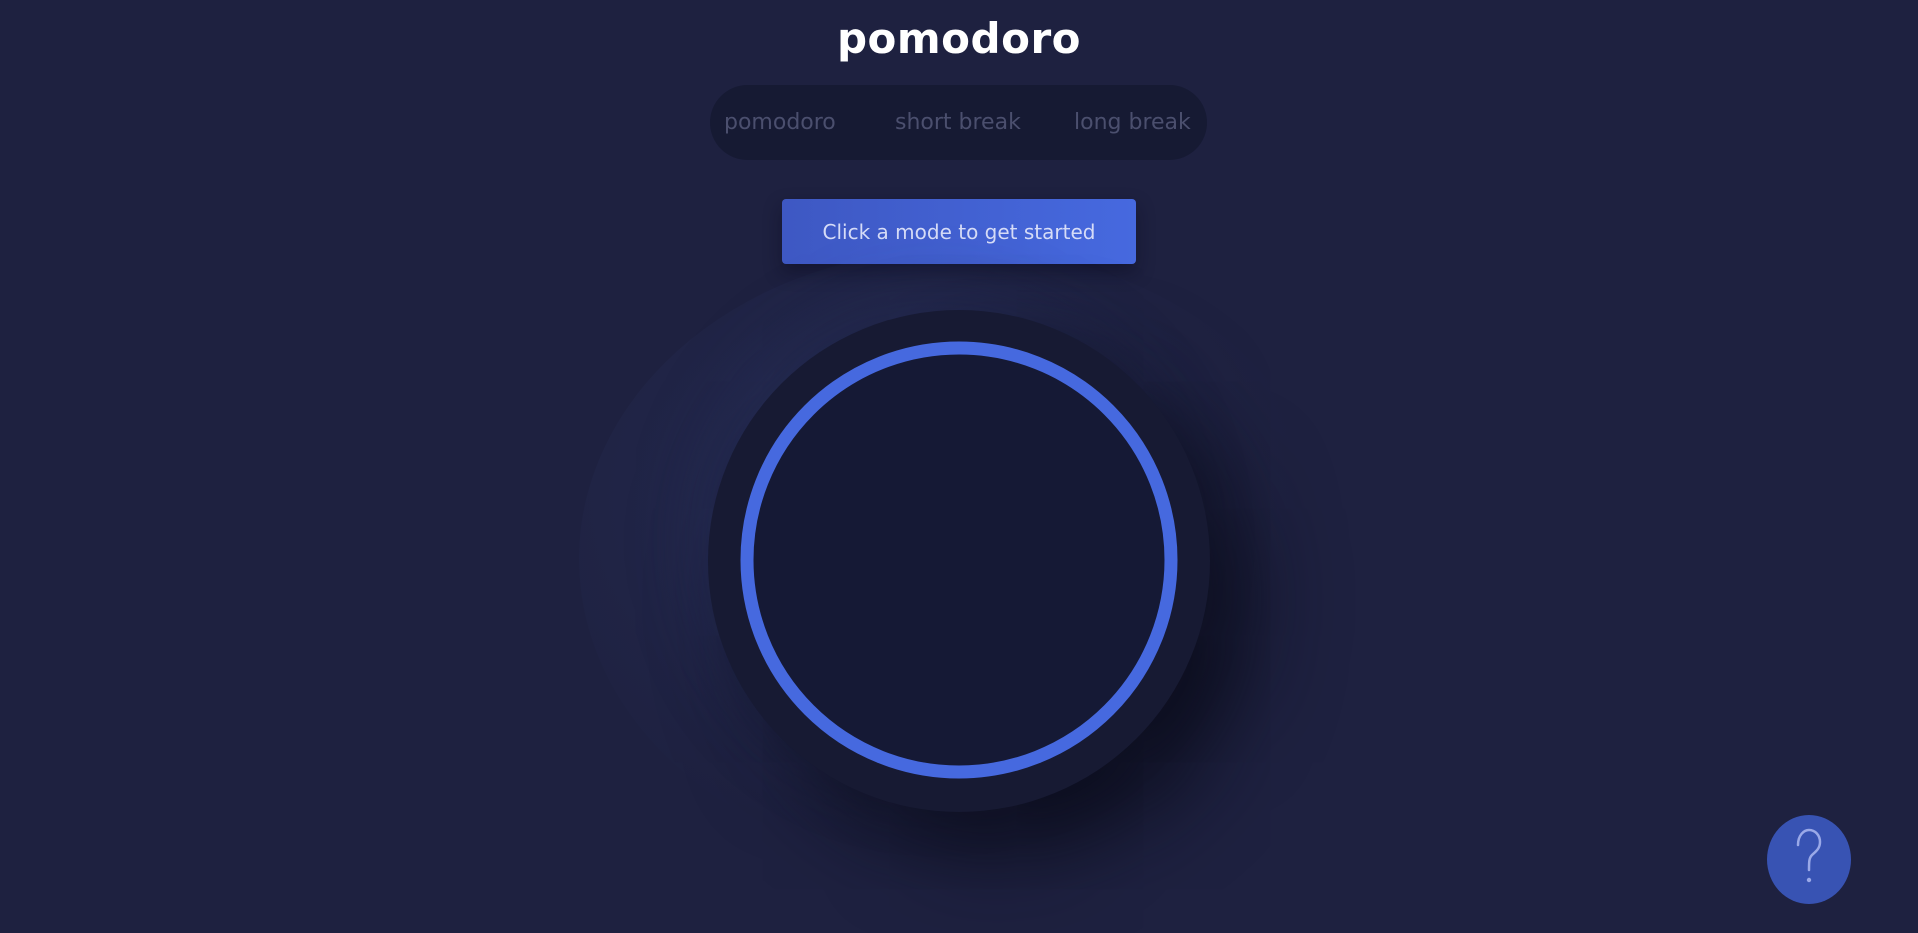  I want to click on timer-progress-ring, so click(959, 560).